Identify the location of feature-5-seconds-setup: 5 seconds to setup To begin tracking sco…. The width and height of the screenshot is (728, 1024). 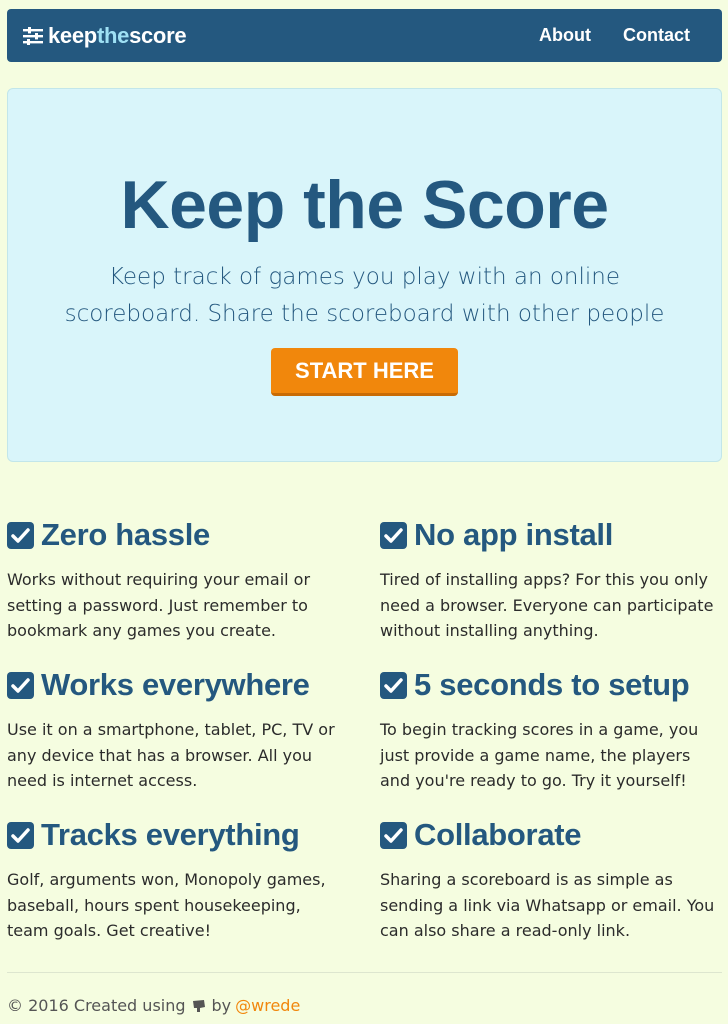
(550, 729).